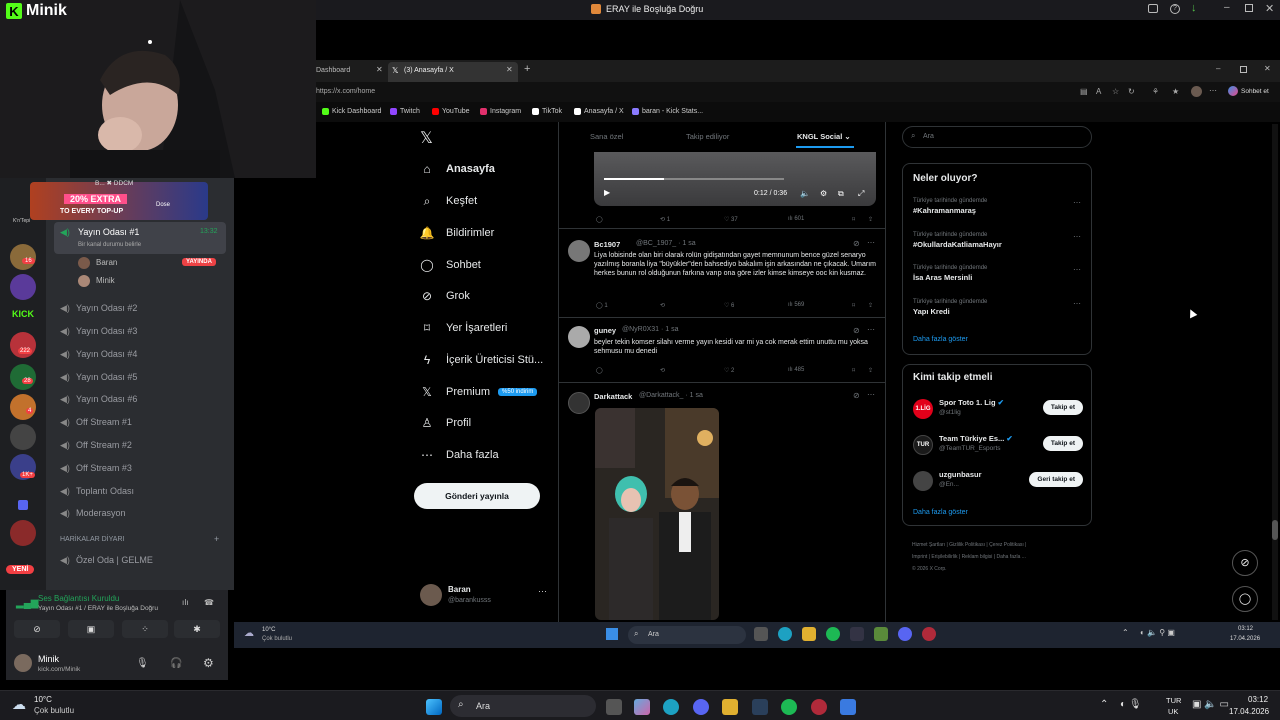 This screenshot has width=1280, height=720. What do you see at coordinates (463, 328) in the screenshot?
I see `nav-bookmarks: ⌑ Yer İşaretleri` at bounding box center [463, 328].